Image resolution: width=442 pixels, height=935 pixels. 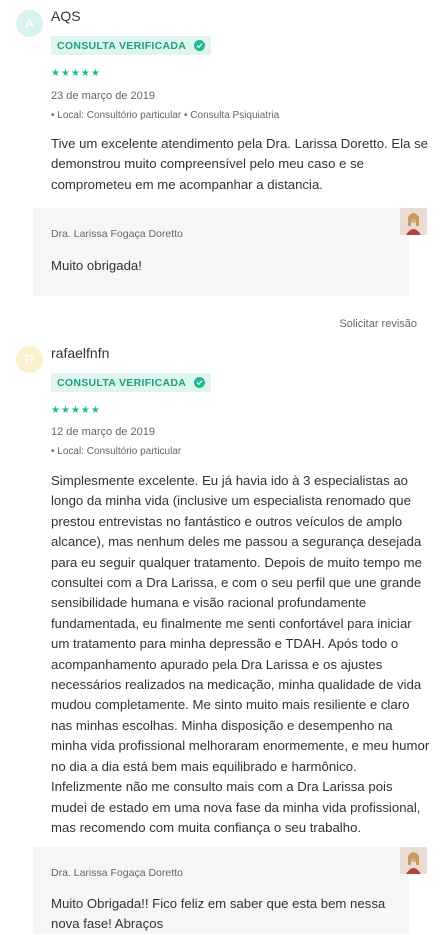 What do you see at coordinates (378, 324) in the screenshot?
I see `request-review-link: Solicitar revisão` at bounding box center [378, 324].